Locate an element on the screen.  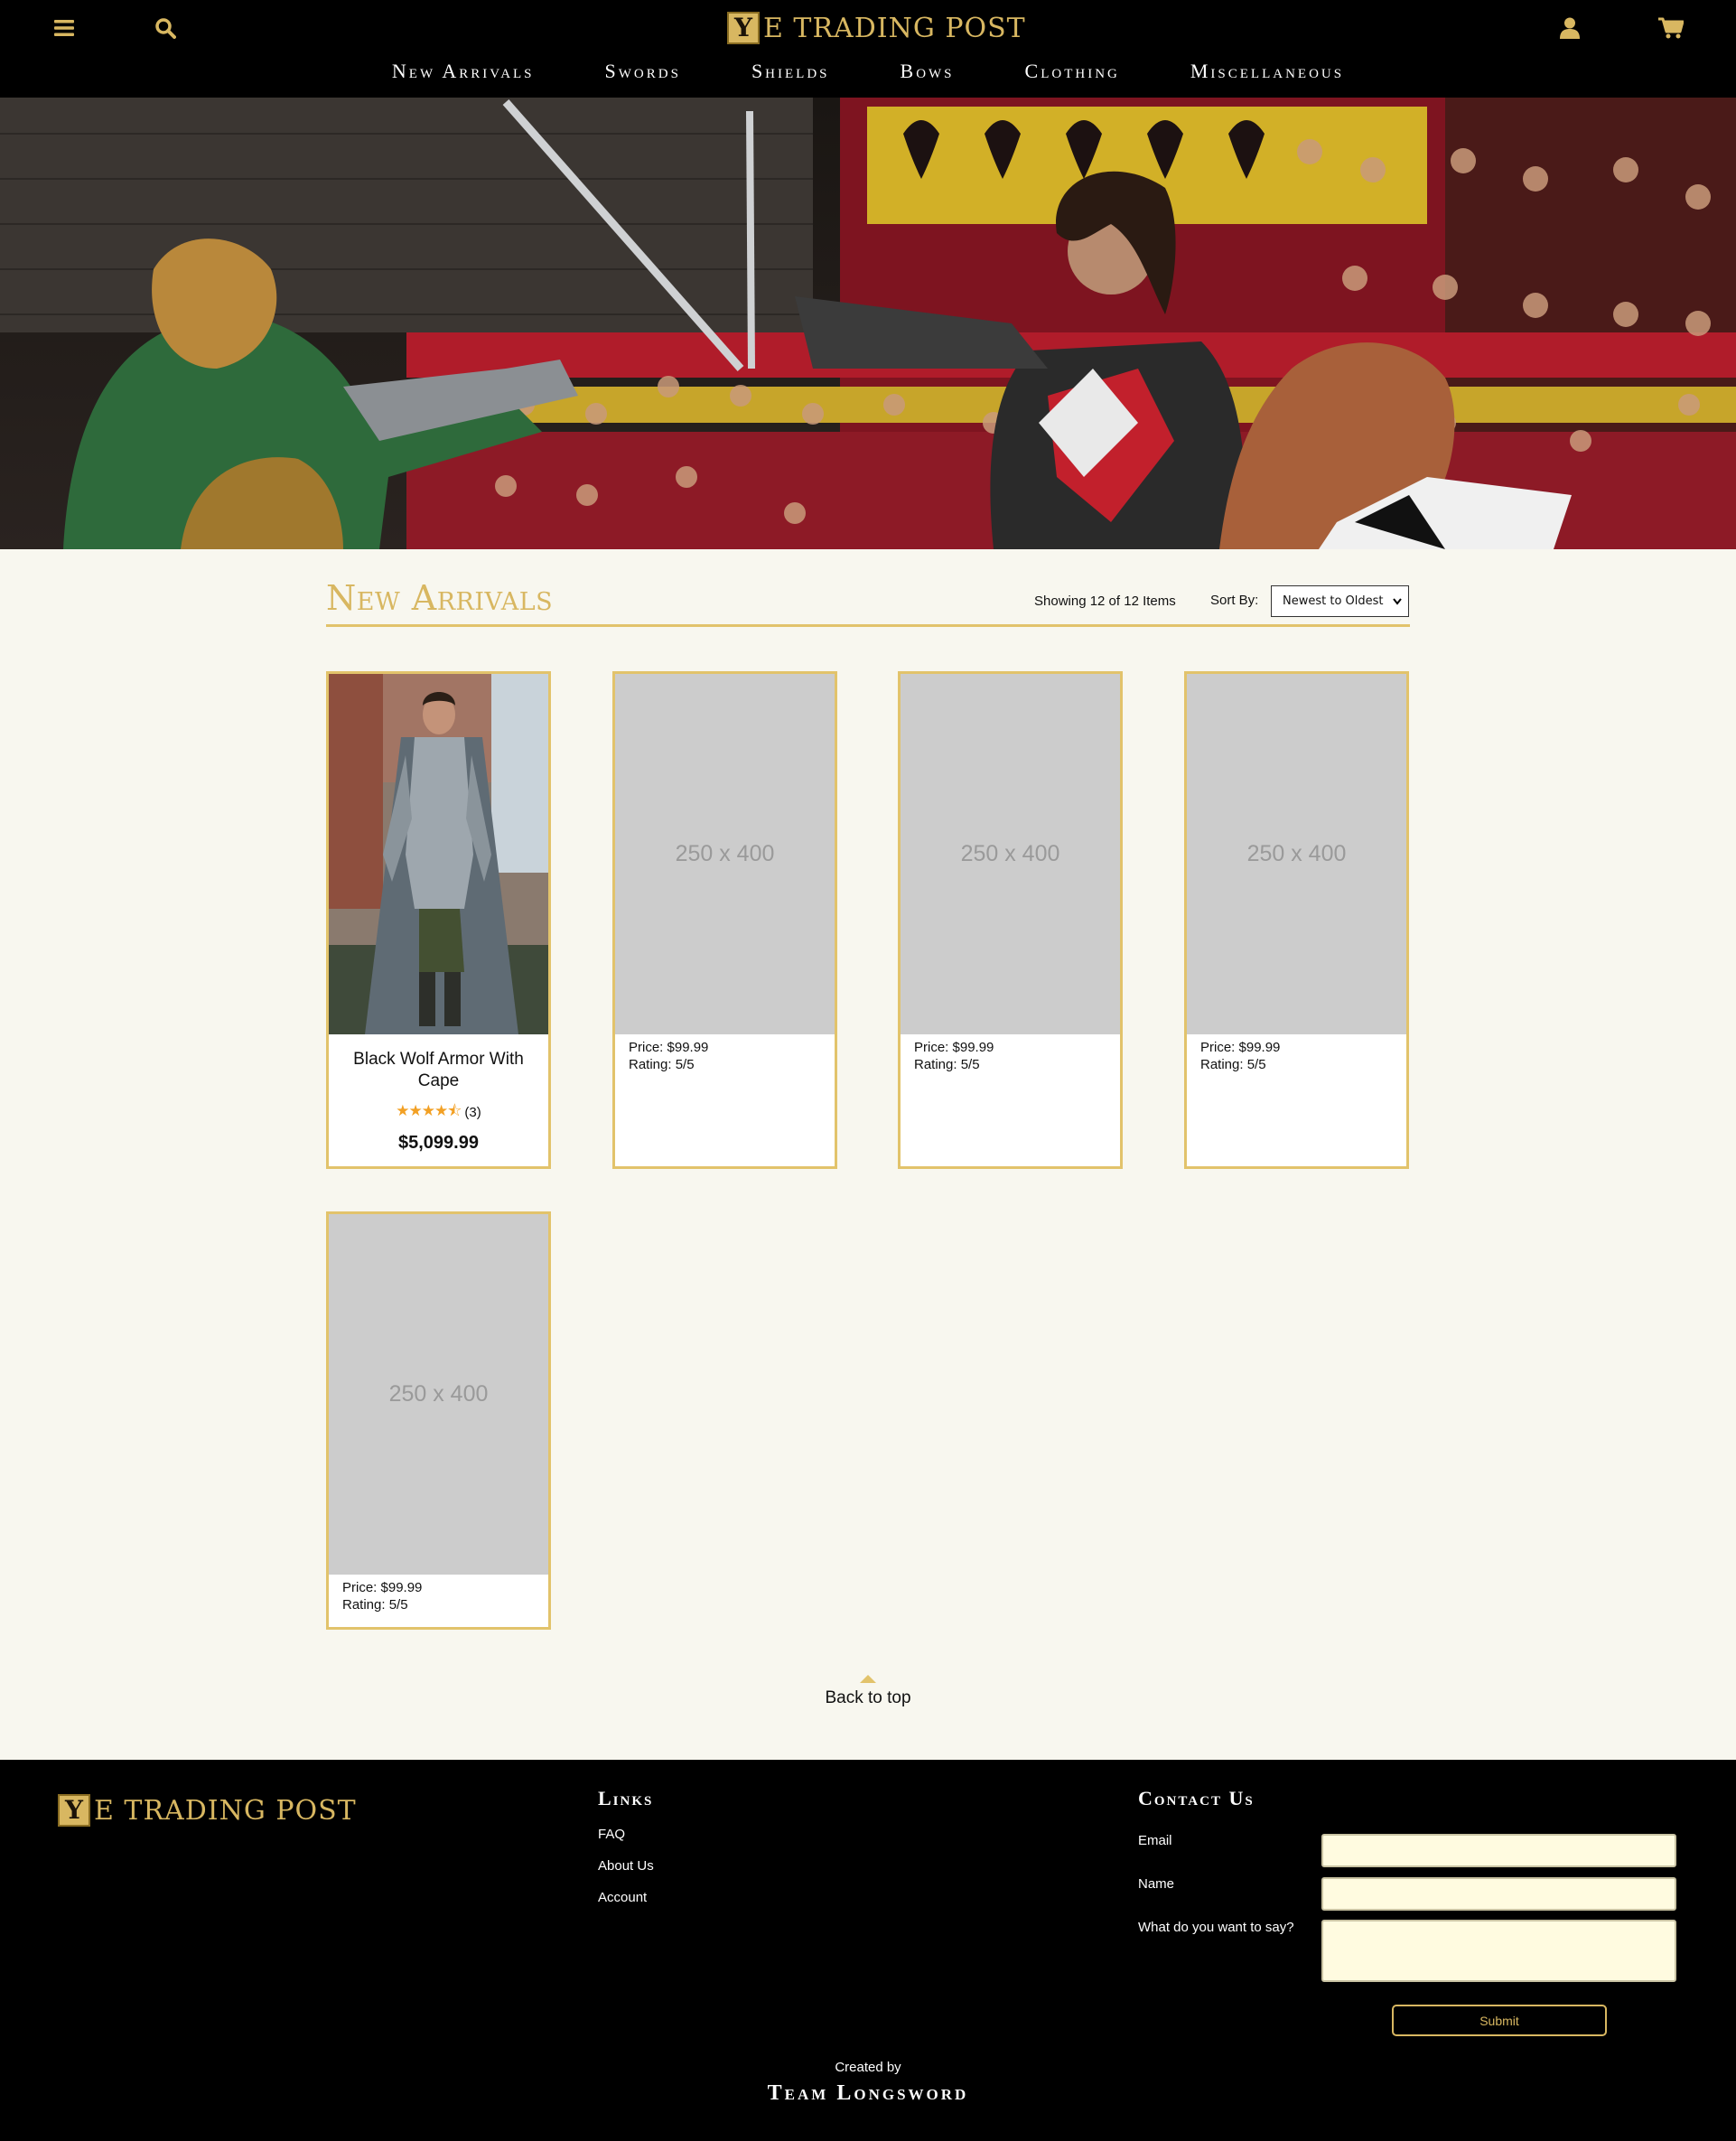
nav-swords: Swords is located at coordinates (643, 71).